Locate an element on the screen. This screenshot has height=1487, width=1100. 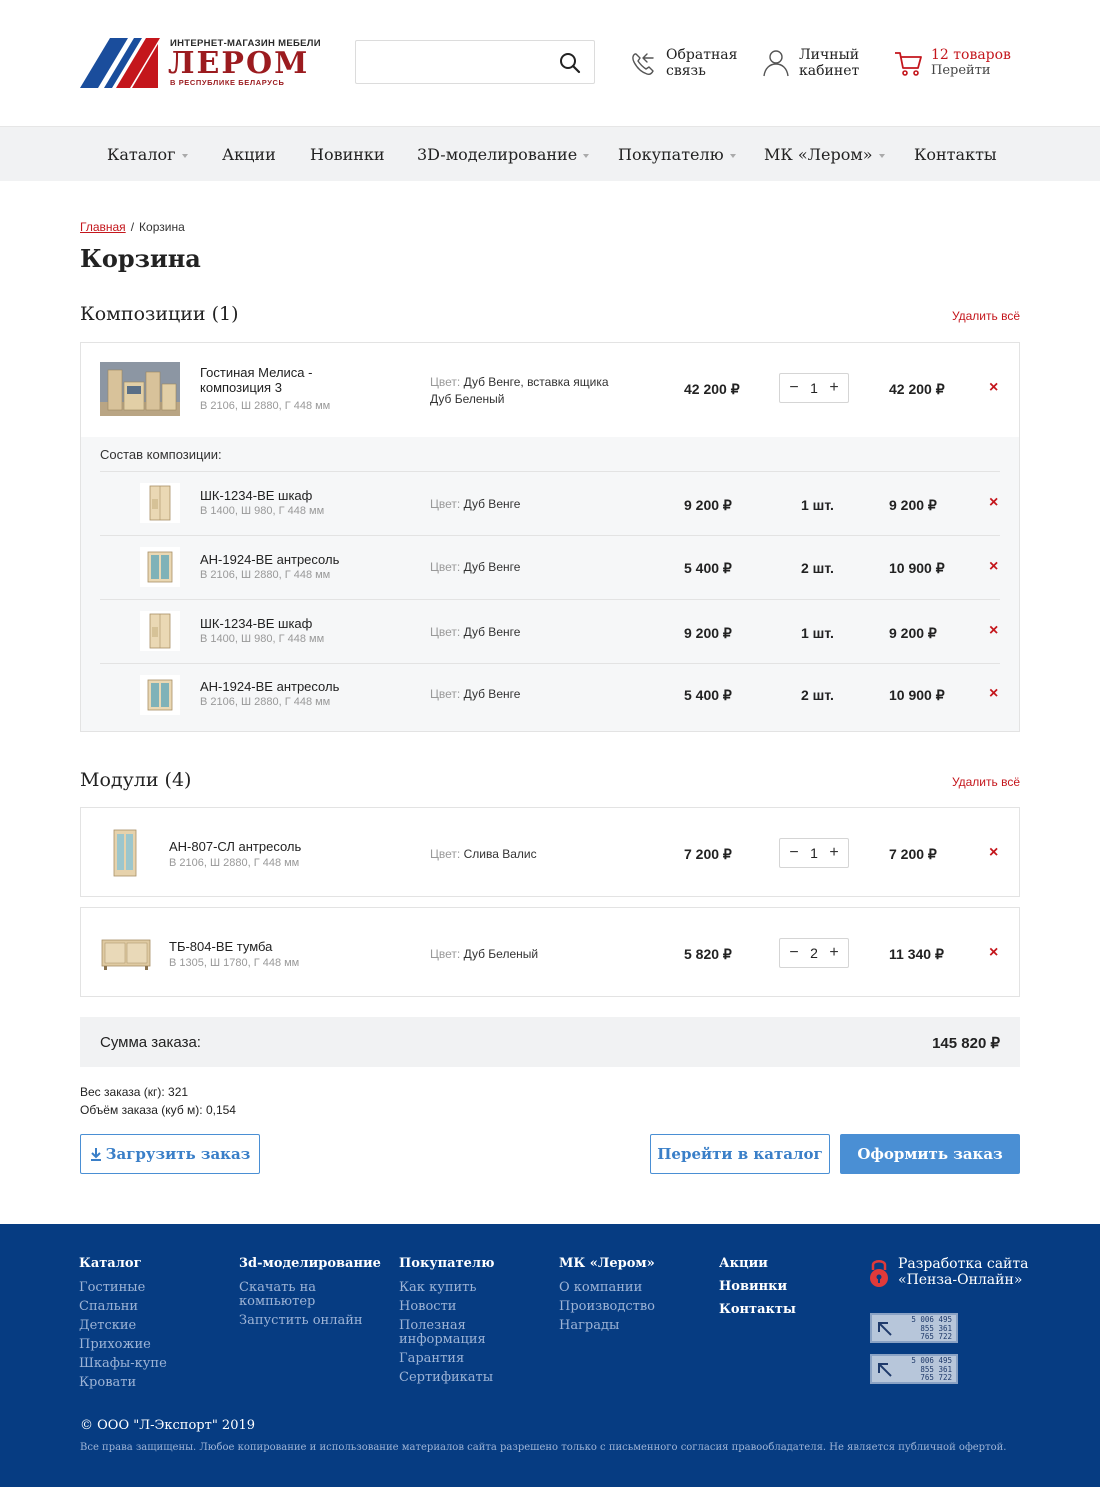
nav-catalog: Каталог is located at coordinates (147, 154).